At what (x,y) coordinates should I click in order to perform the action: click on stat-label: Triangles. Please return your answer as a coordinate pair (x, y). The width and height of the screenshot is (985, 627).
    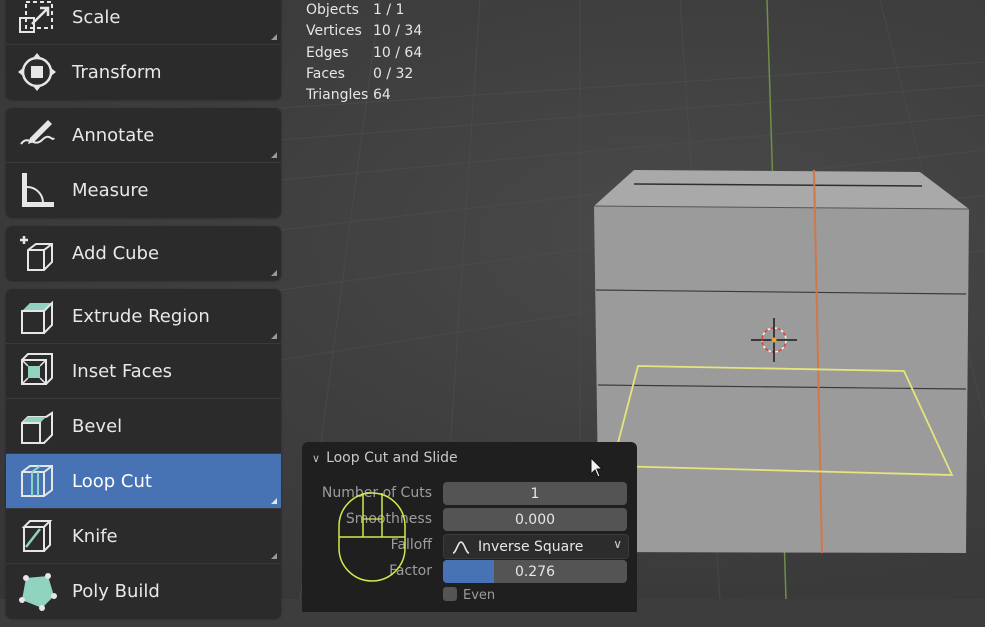
    Looking at the image, I should click on (337, 95).